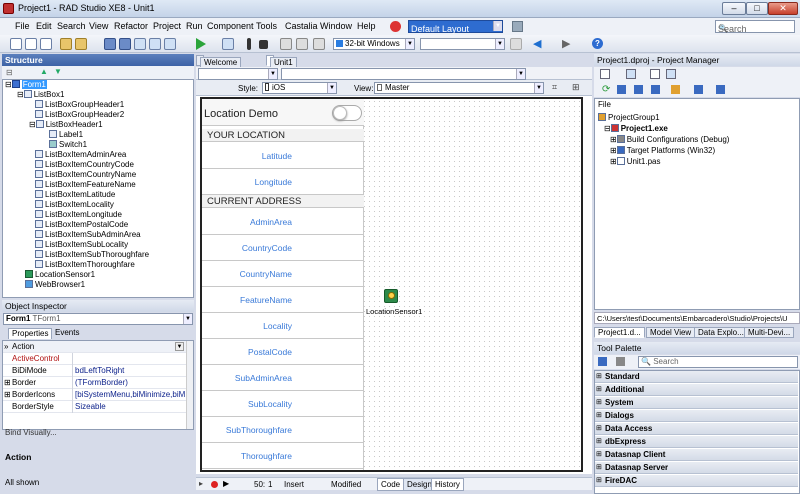 Image resolution: width=800 pixels, height=494 pixels. I want to click on list-item-adminarea: AdminArea, so click(283, 222).